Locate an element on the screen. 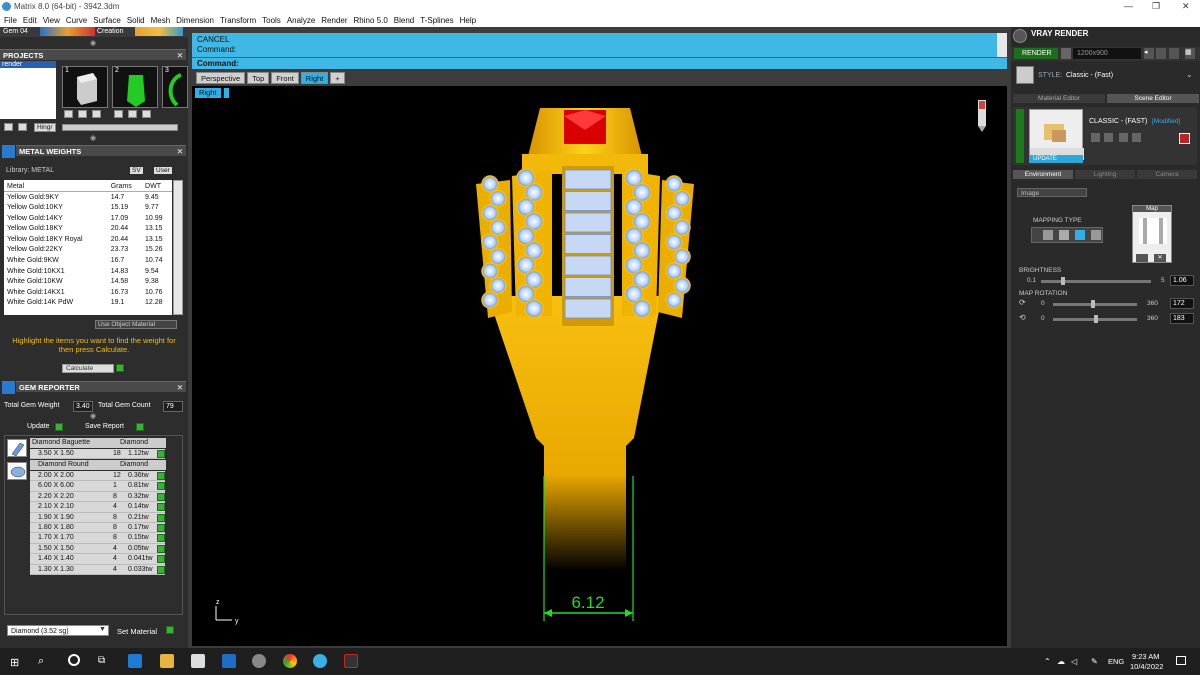  menu-rhino: Rhino 5.0 is located at coordinates (371, 20).